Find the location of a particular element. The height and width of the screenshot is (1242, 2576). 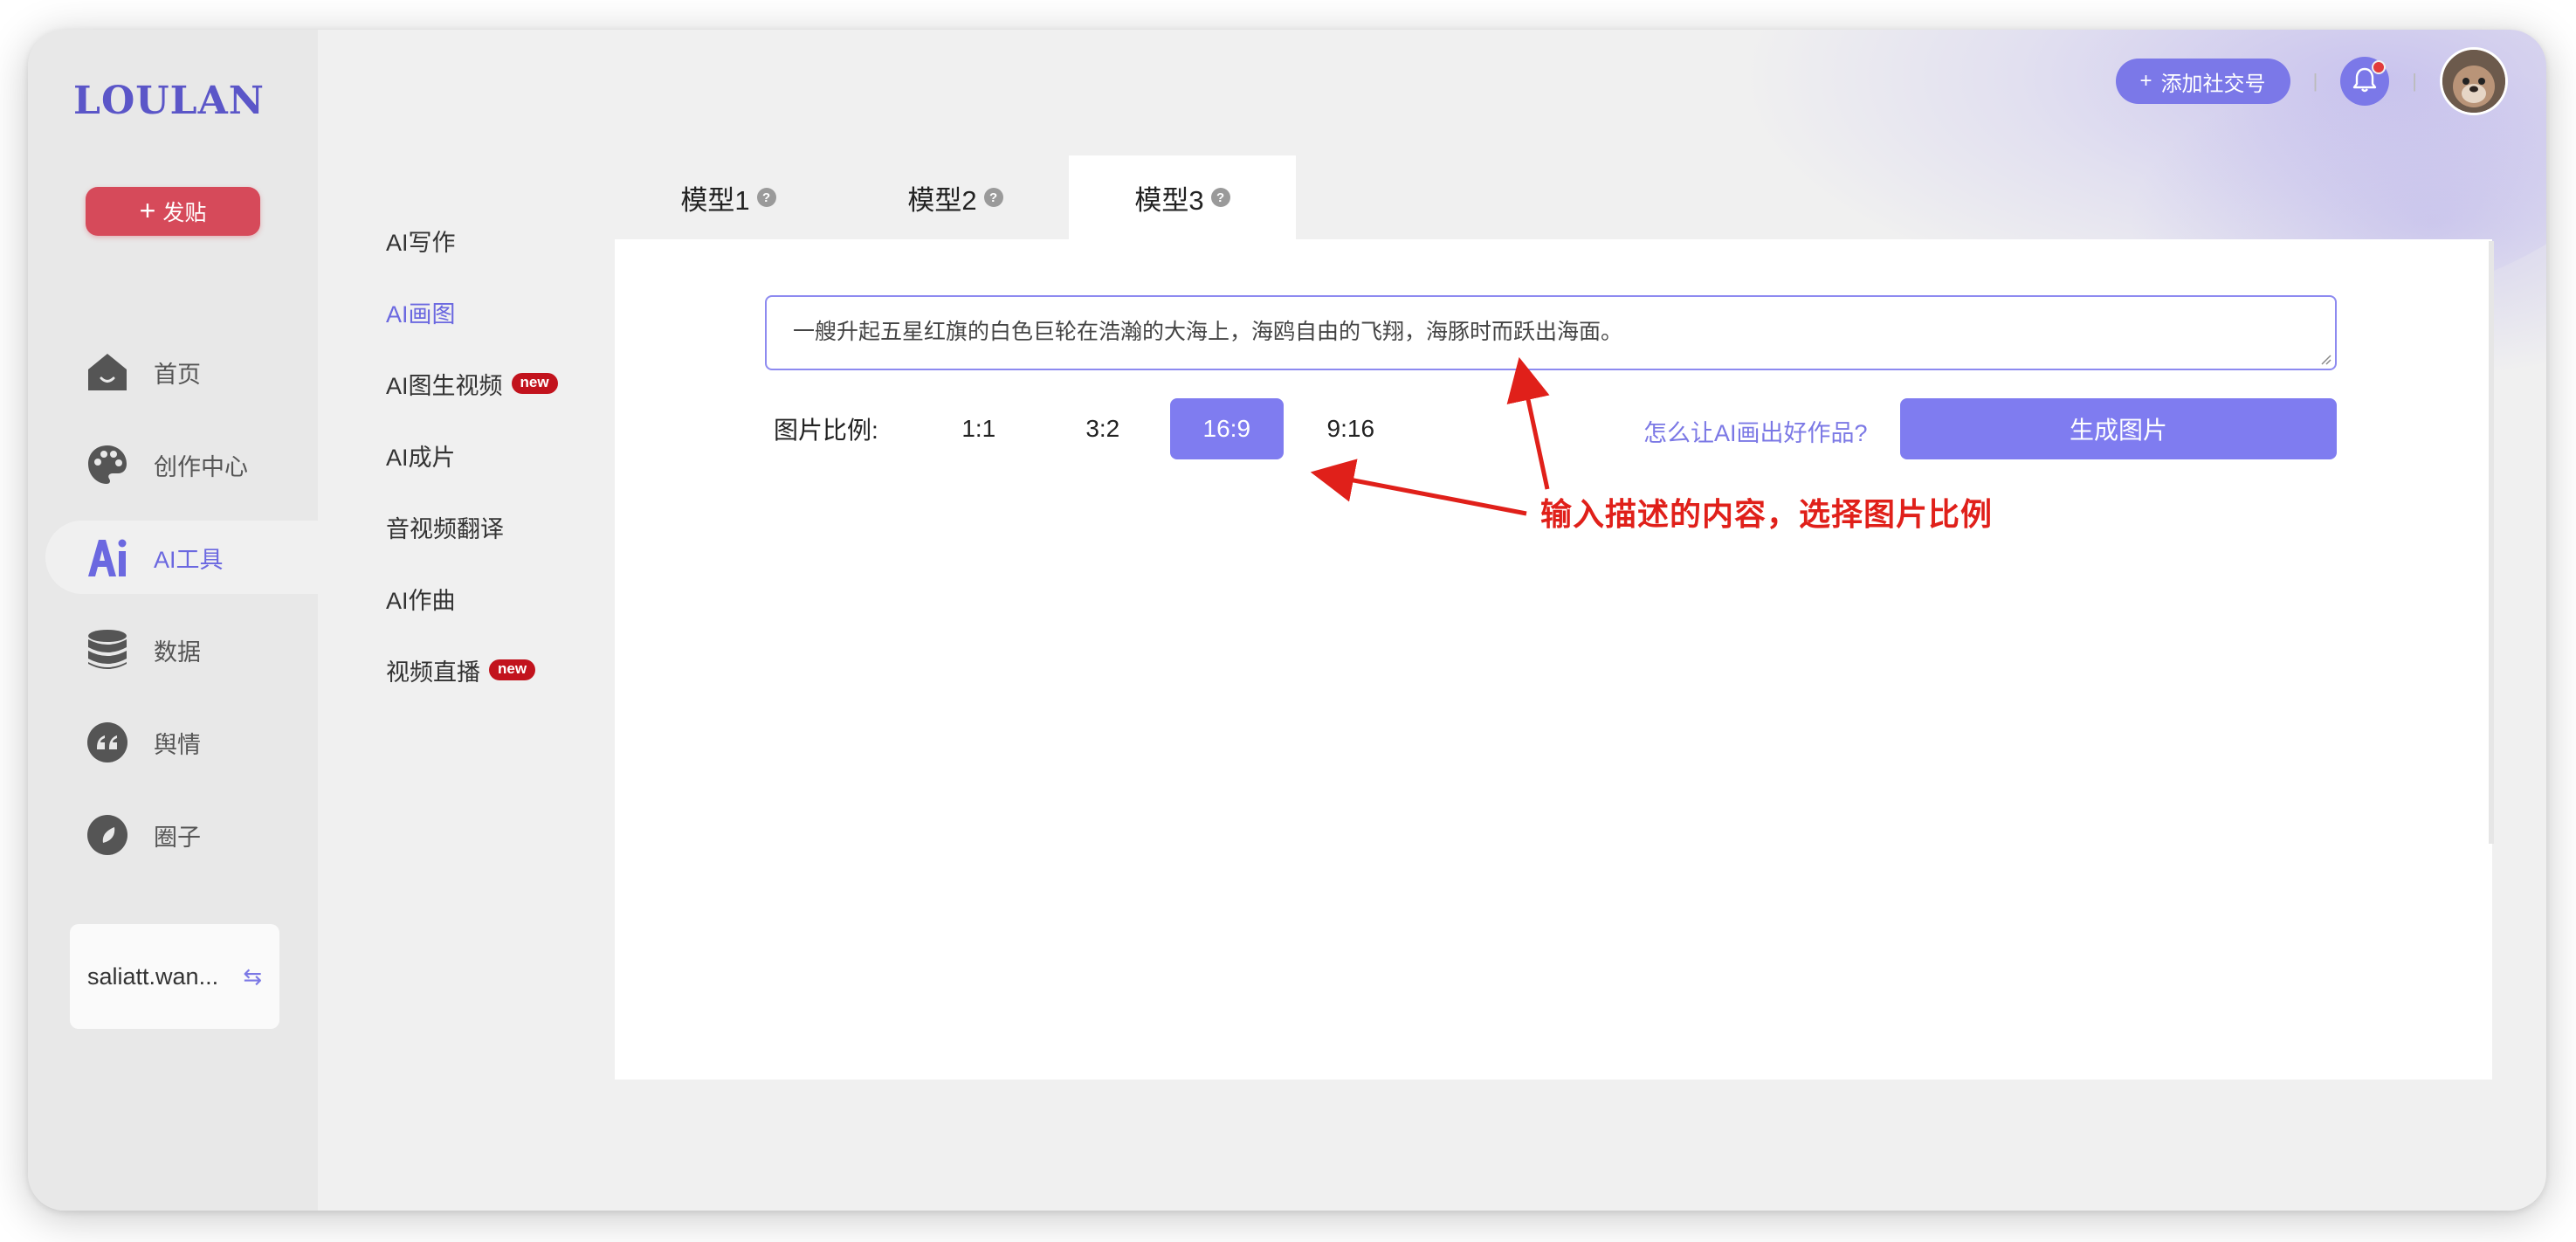

submenu-item-label: AI画图 is located at coordinates (421, 314).